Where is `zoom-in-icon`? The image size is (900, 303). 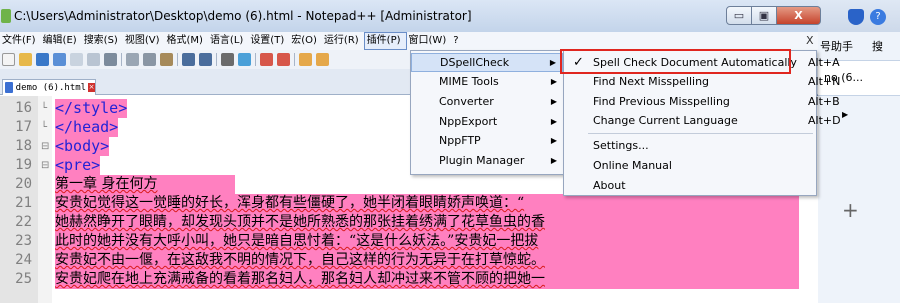
zoom-in-icon is located at coordinates (266, 59).